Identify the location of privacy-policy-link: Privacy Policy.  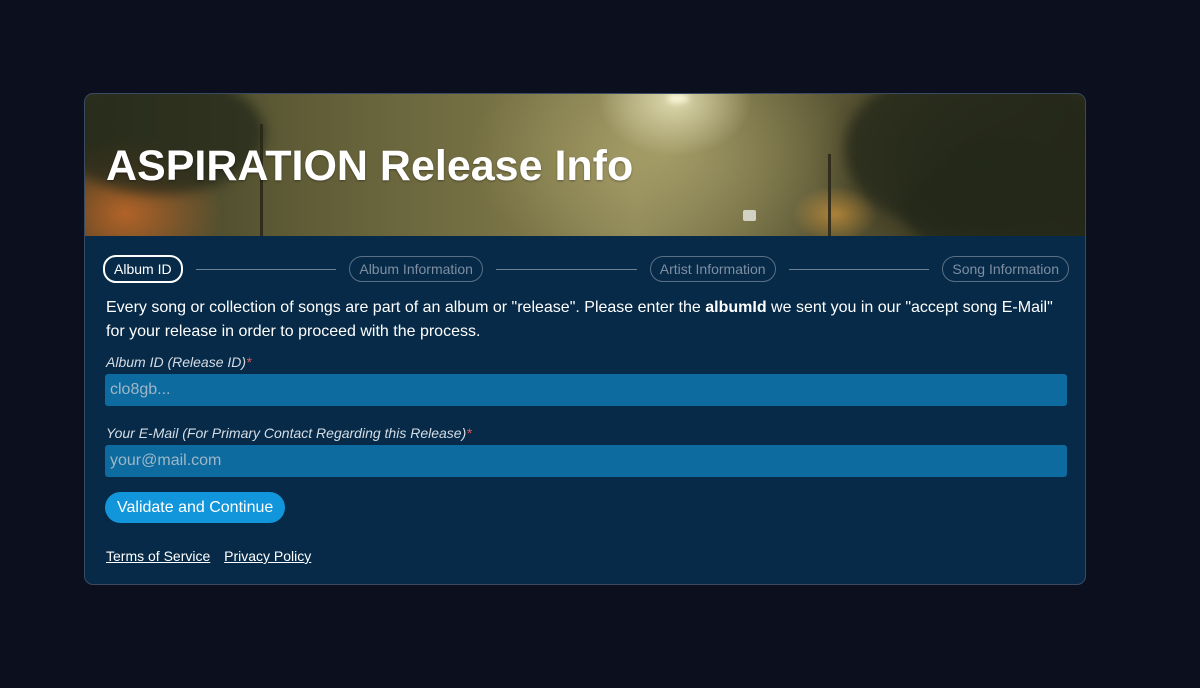
(267, 556).